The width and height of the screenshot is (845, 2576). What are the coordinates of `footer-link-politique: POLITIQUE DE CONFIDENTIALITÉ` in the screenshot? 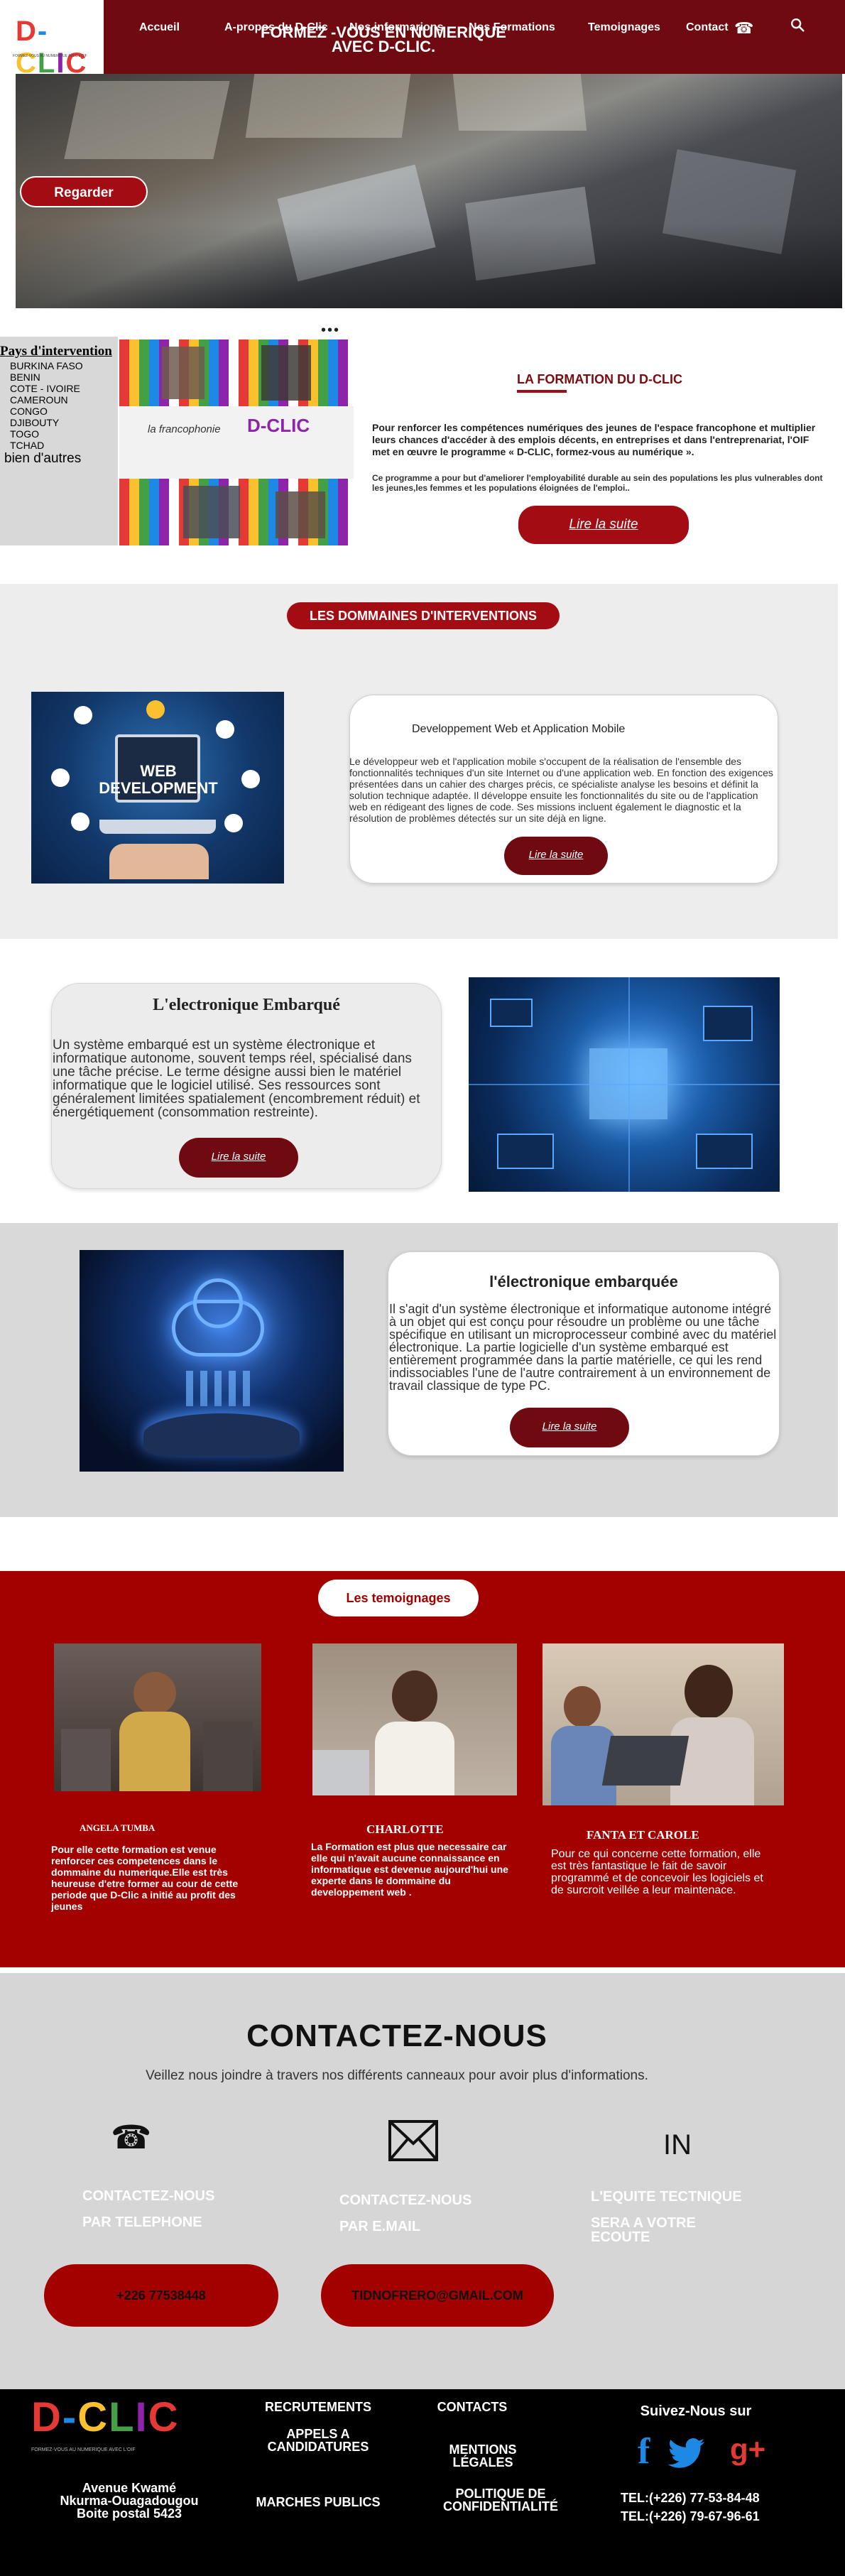 It's located at (501, 2500).